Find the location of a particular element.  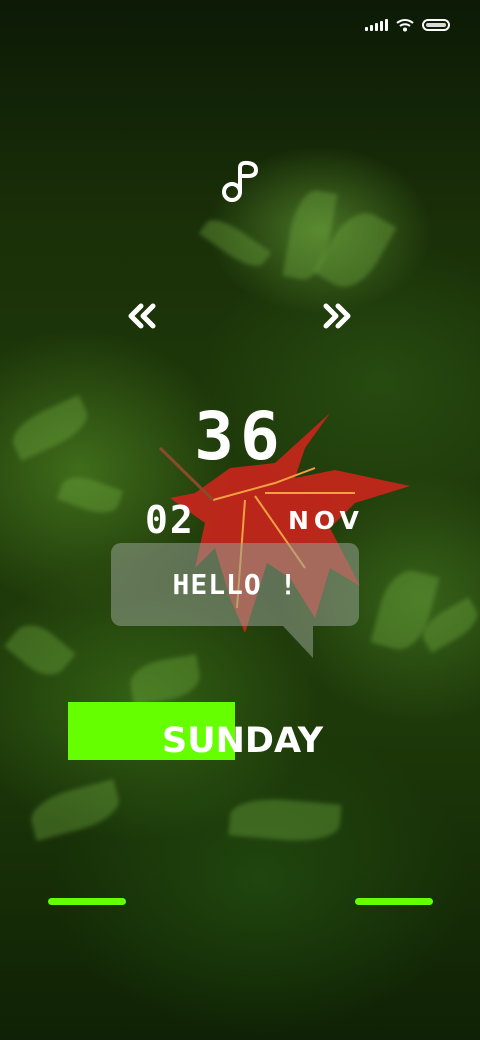

bubble-tail is located at coordinates (298, 642).